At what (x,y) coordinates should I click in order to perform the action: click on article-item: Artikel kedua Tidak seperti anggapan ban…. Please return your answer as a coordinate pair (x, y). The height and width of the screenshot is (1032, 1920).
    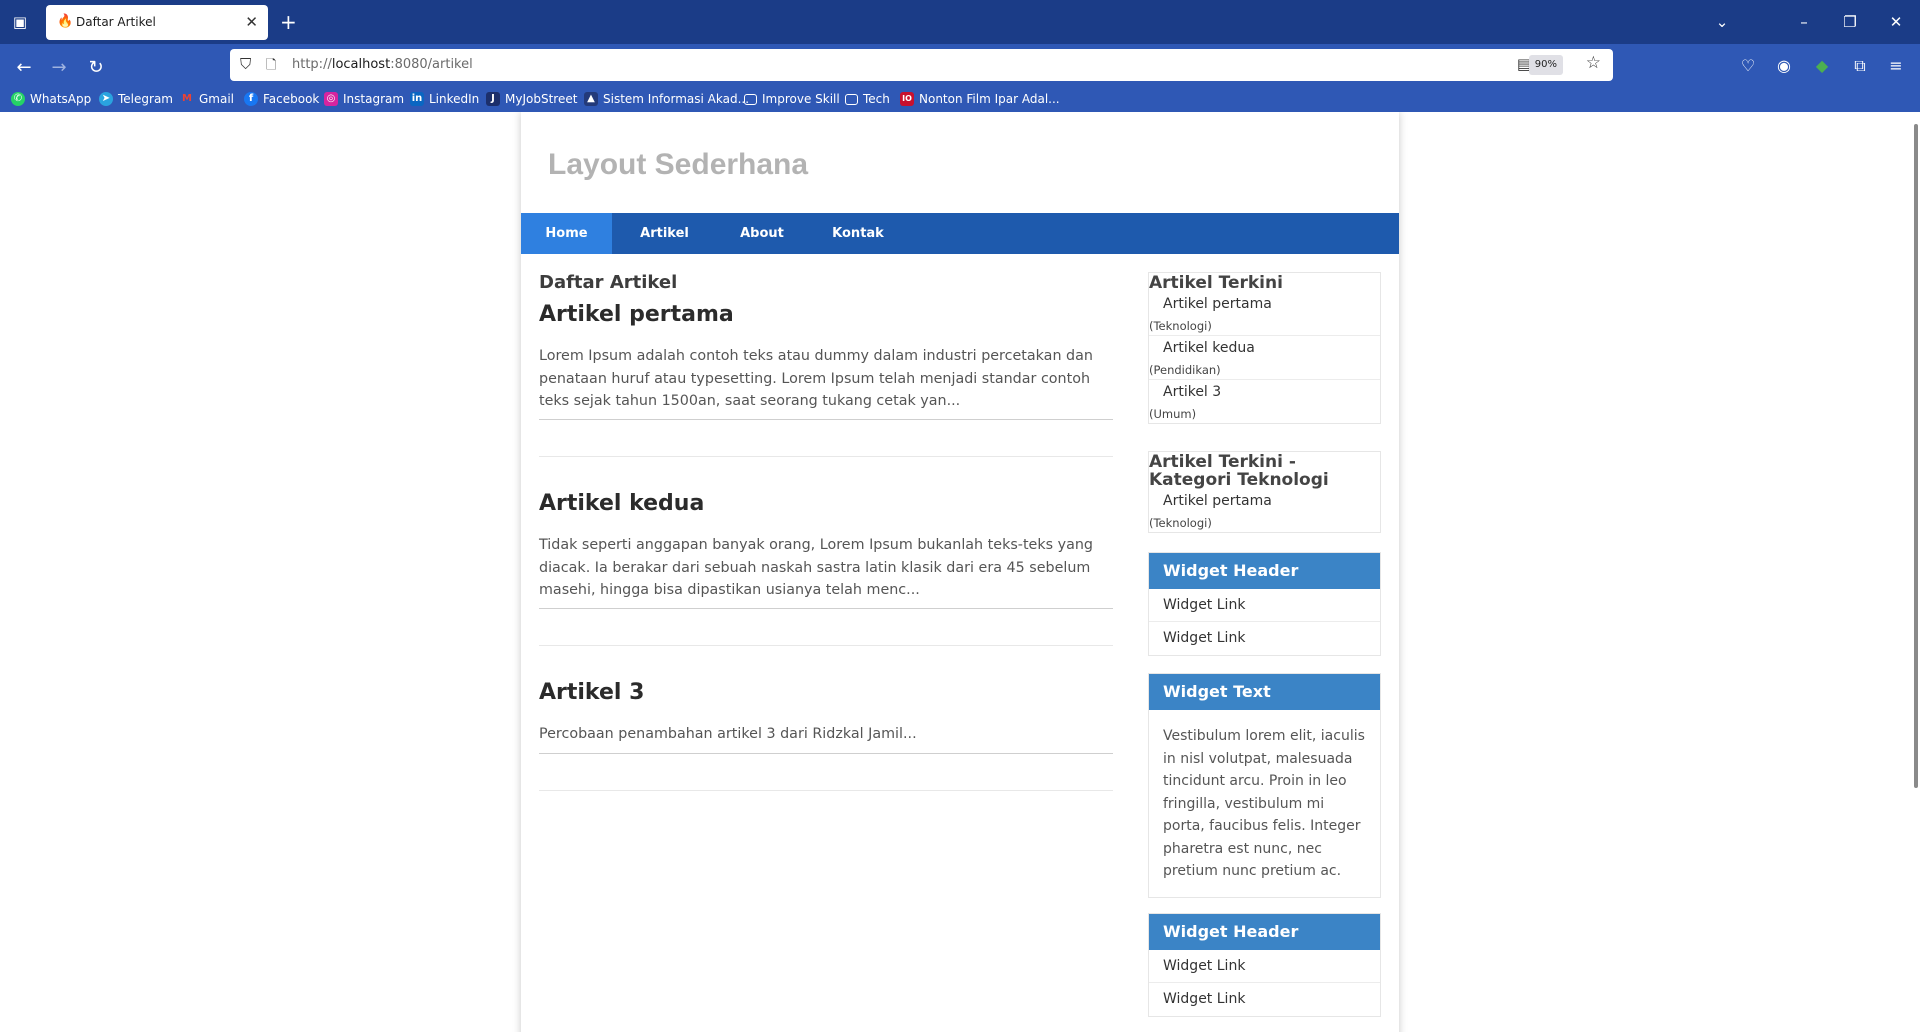
    Looking at the image, I should click on (826, 568).